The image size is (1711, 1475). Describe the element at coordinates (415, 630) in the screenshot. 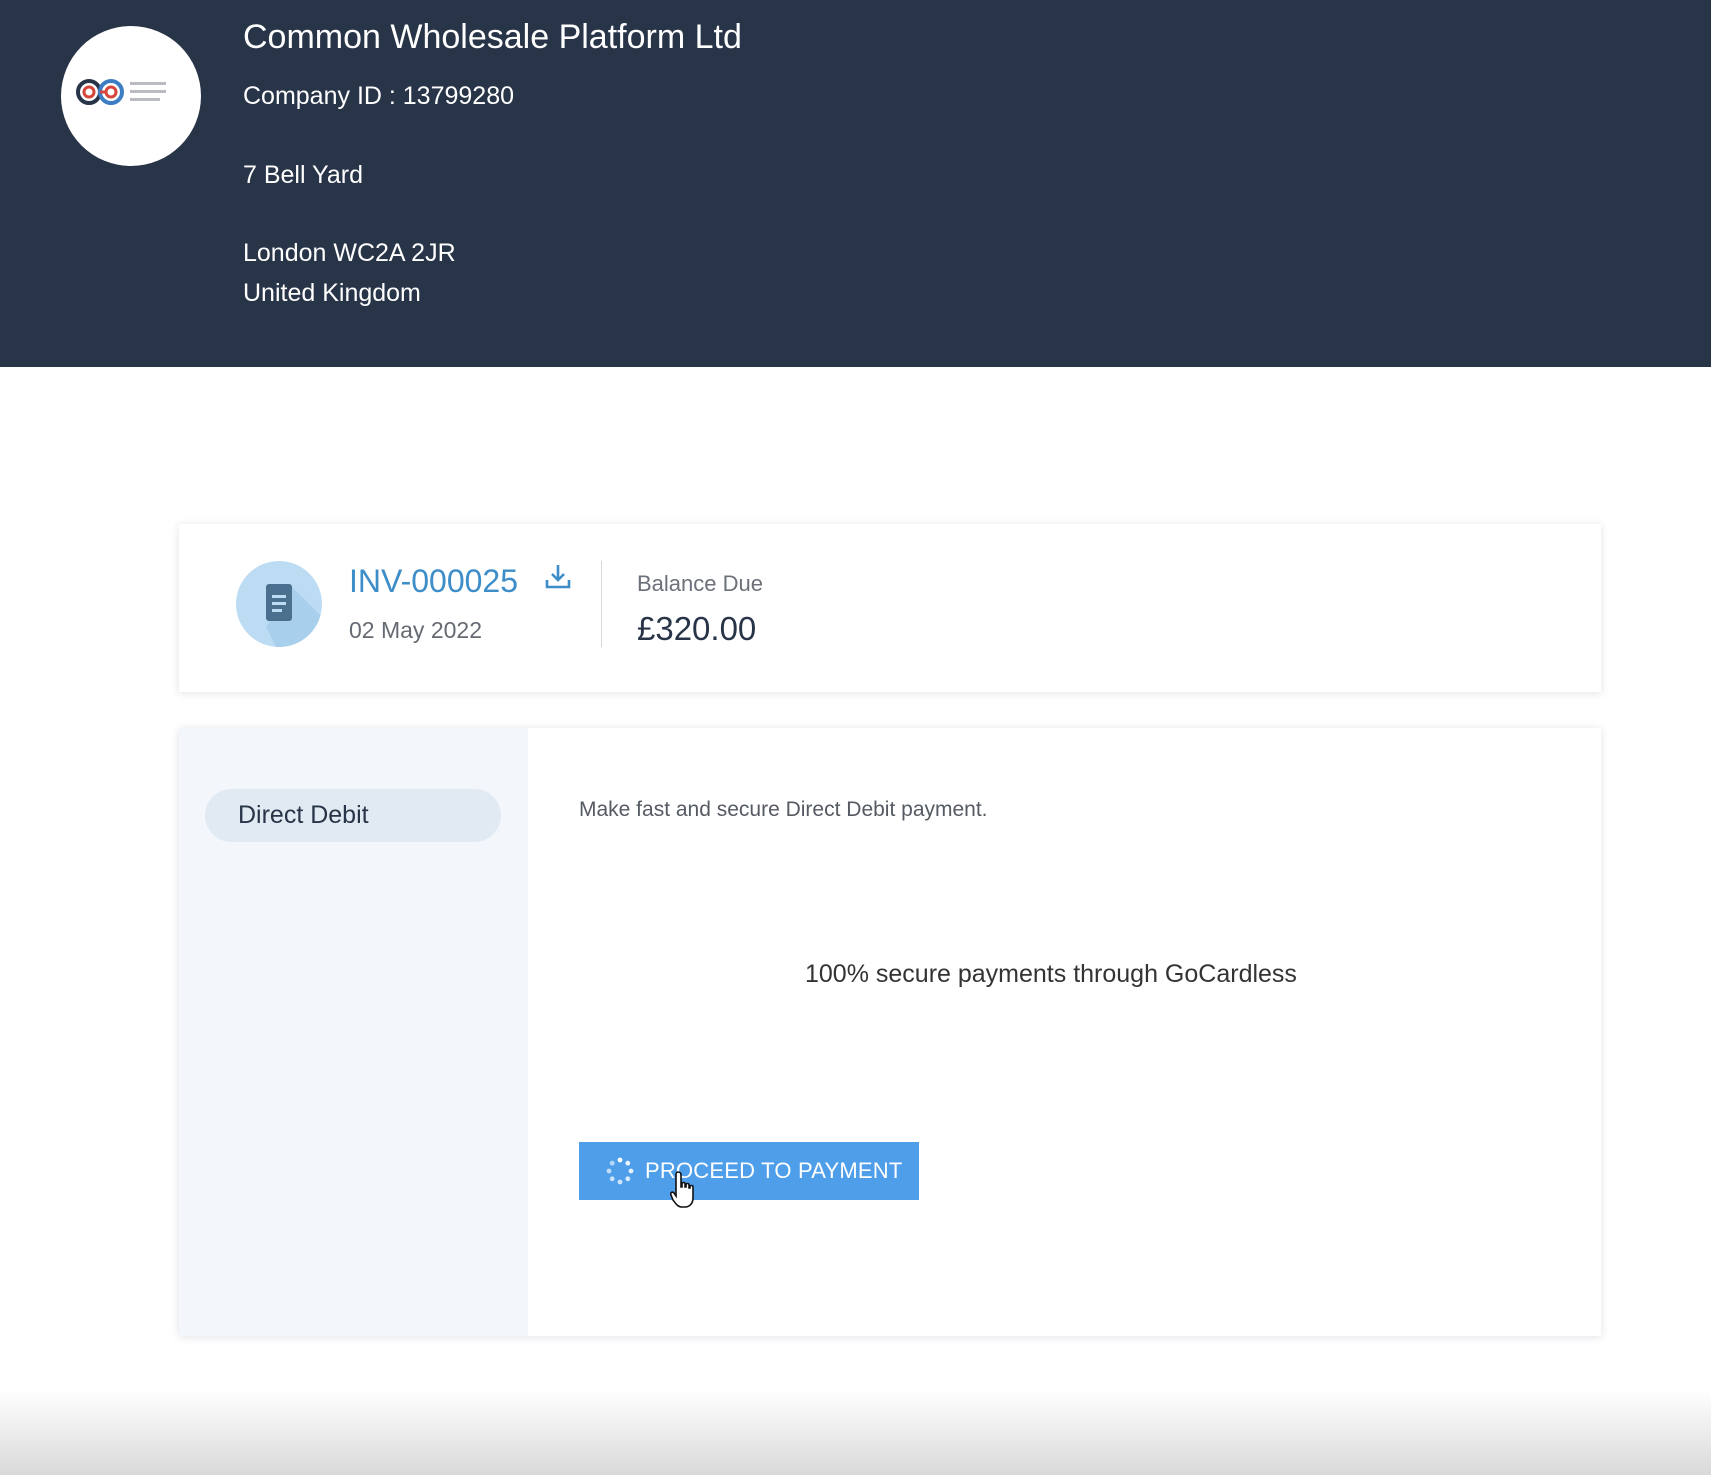

I see `invoice-date: 02 May 2022` at that location.